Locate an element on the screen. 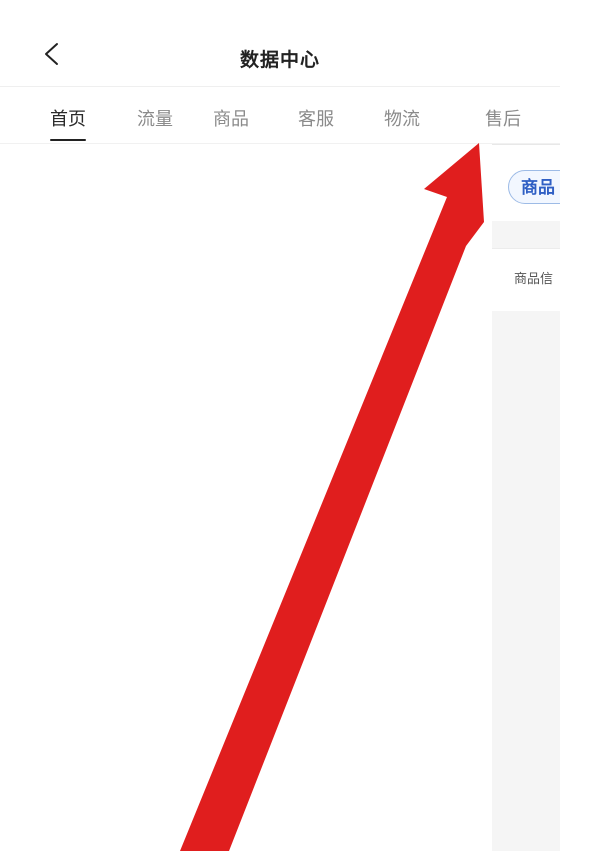 The height and width of the screenshot is (855, 601). tab-bar: 首页 流量 商品 客服 物流 售后 is located at coordinates (280, 115).